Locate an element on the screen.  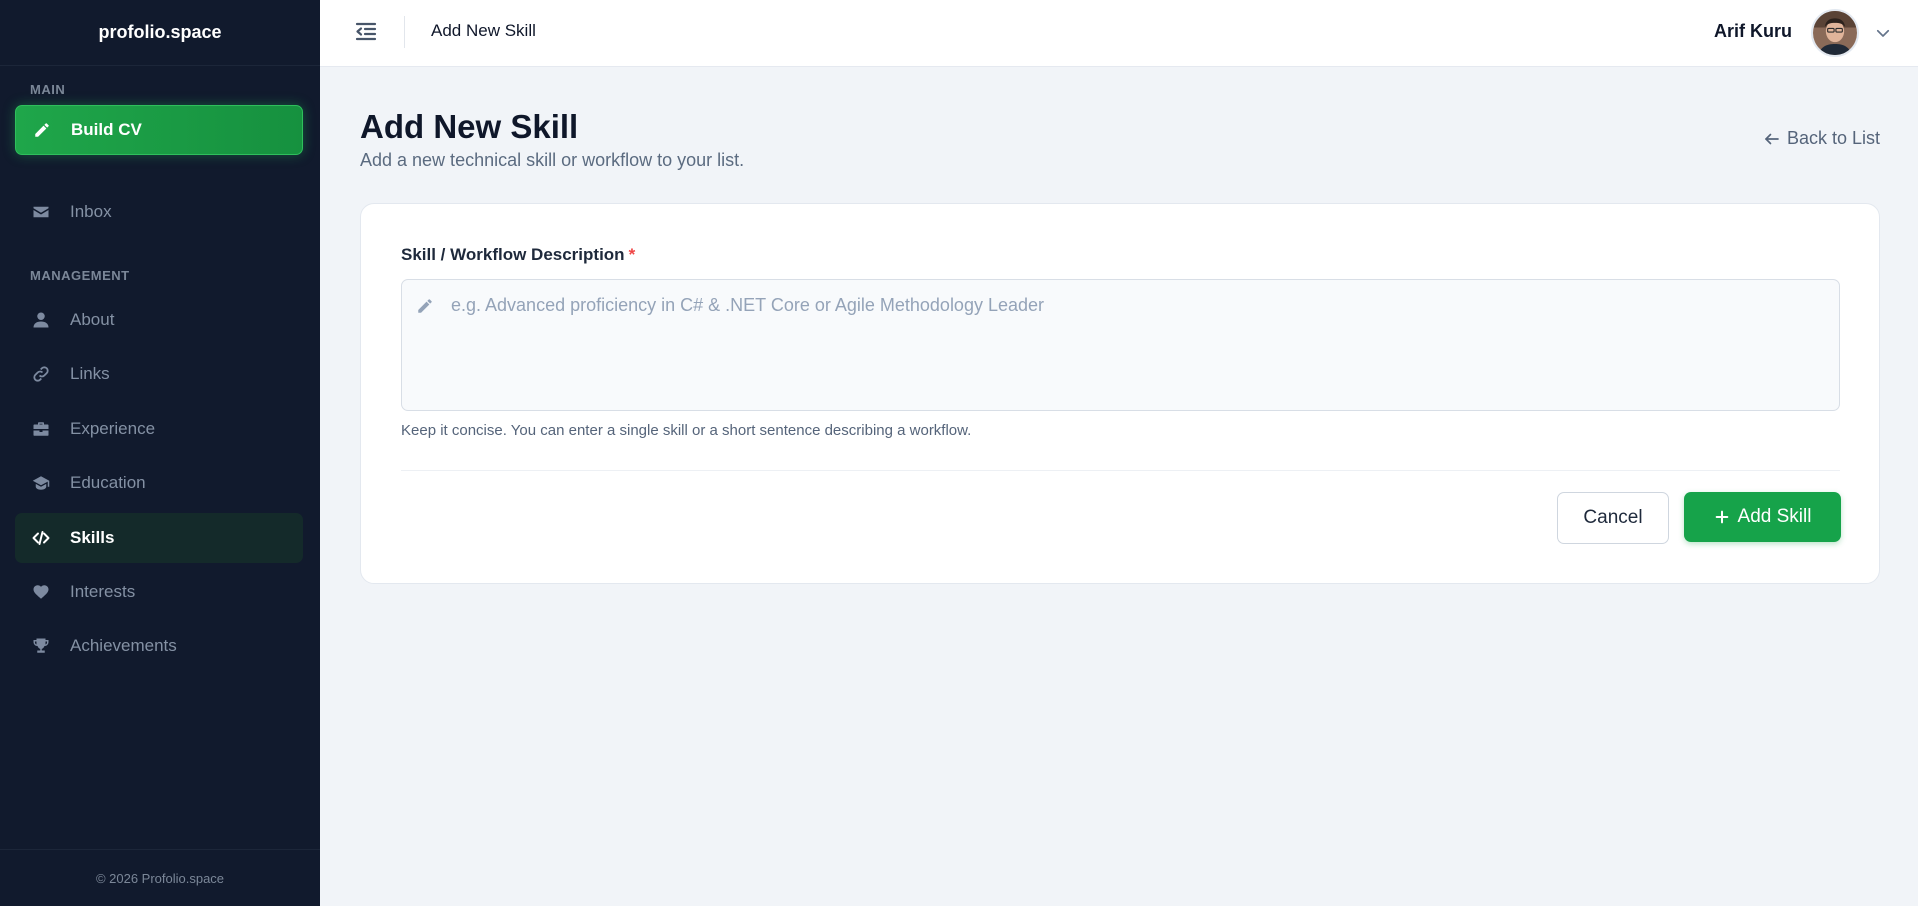
trophy-icon is located at coordinates (41, 646).